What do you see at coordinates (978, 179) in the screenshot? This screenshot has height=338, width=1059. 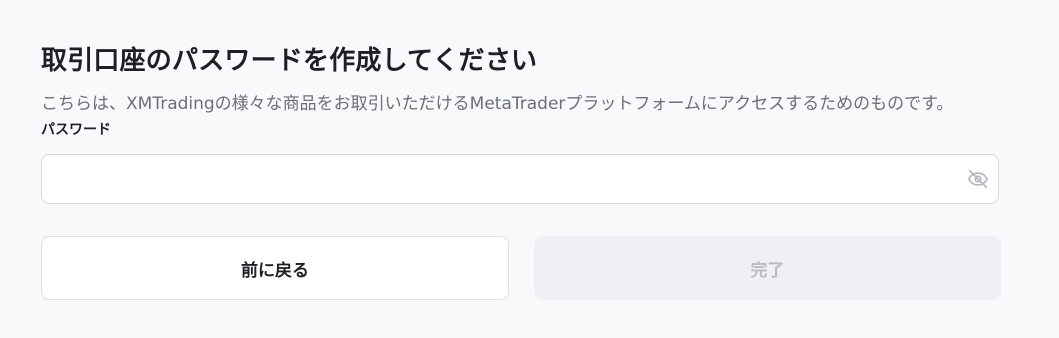 I see `eye-off-icon` at bounding box center [978, 179].